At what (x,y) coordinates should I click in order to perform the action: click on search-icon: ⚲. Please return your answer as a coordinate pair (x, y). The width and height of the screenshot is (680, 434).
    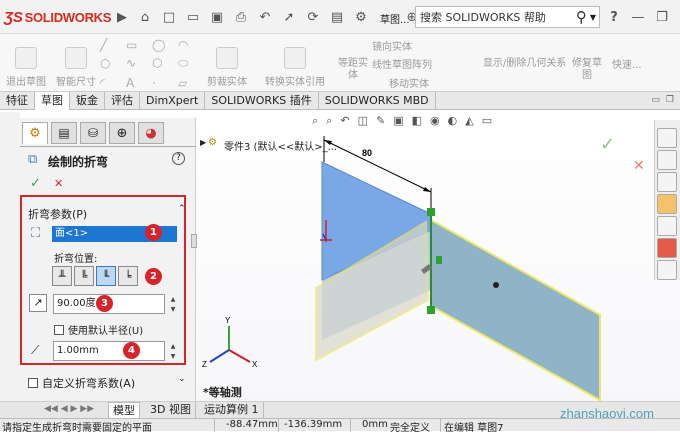
    Looking at the image, I should click on (581, 17).